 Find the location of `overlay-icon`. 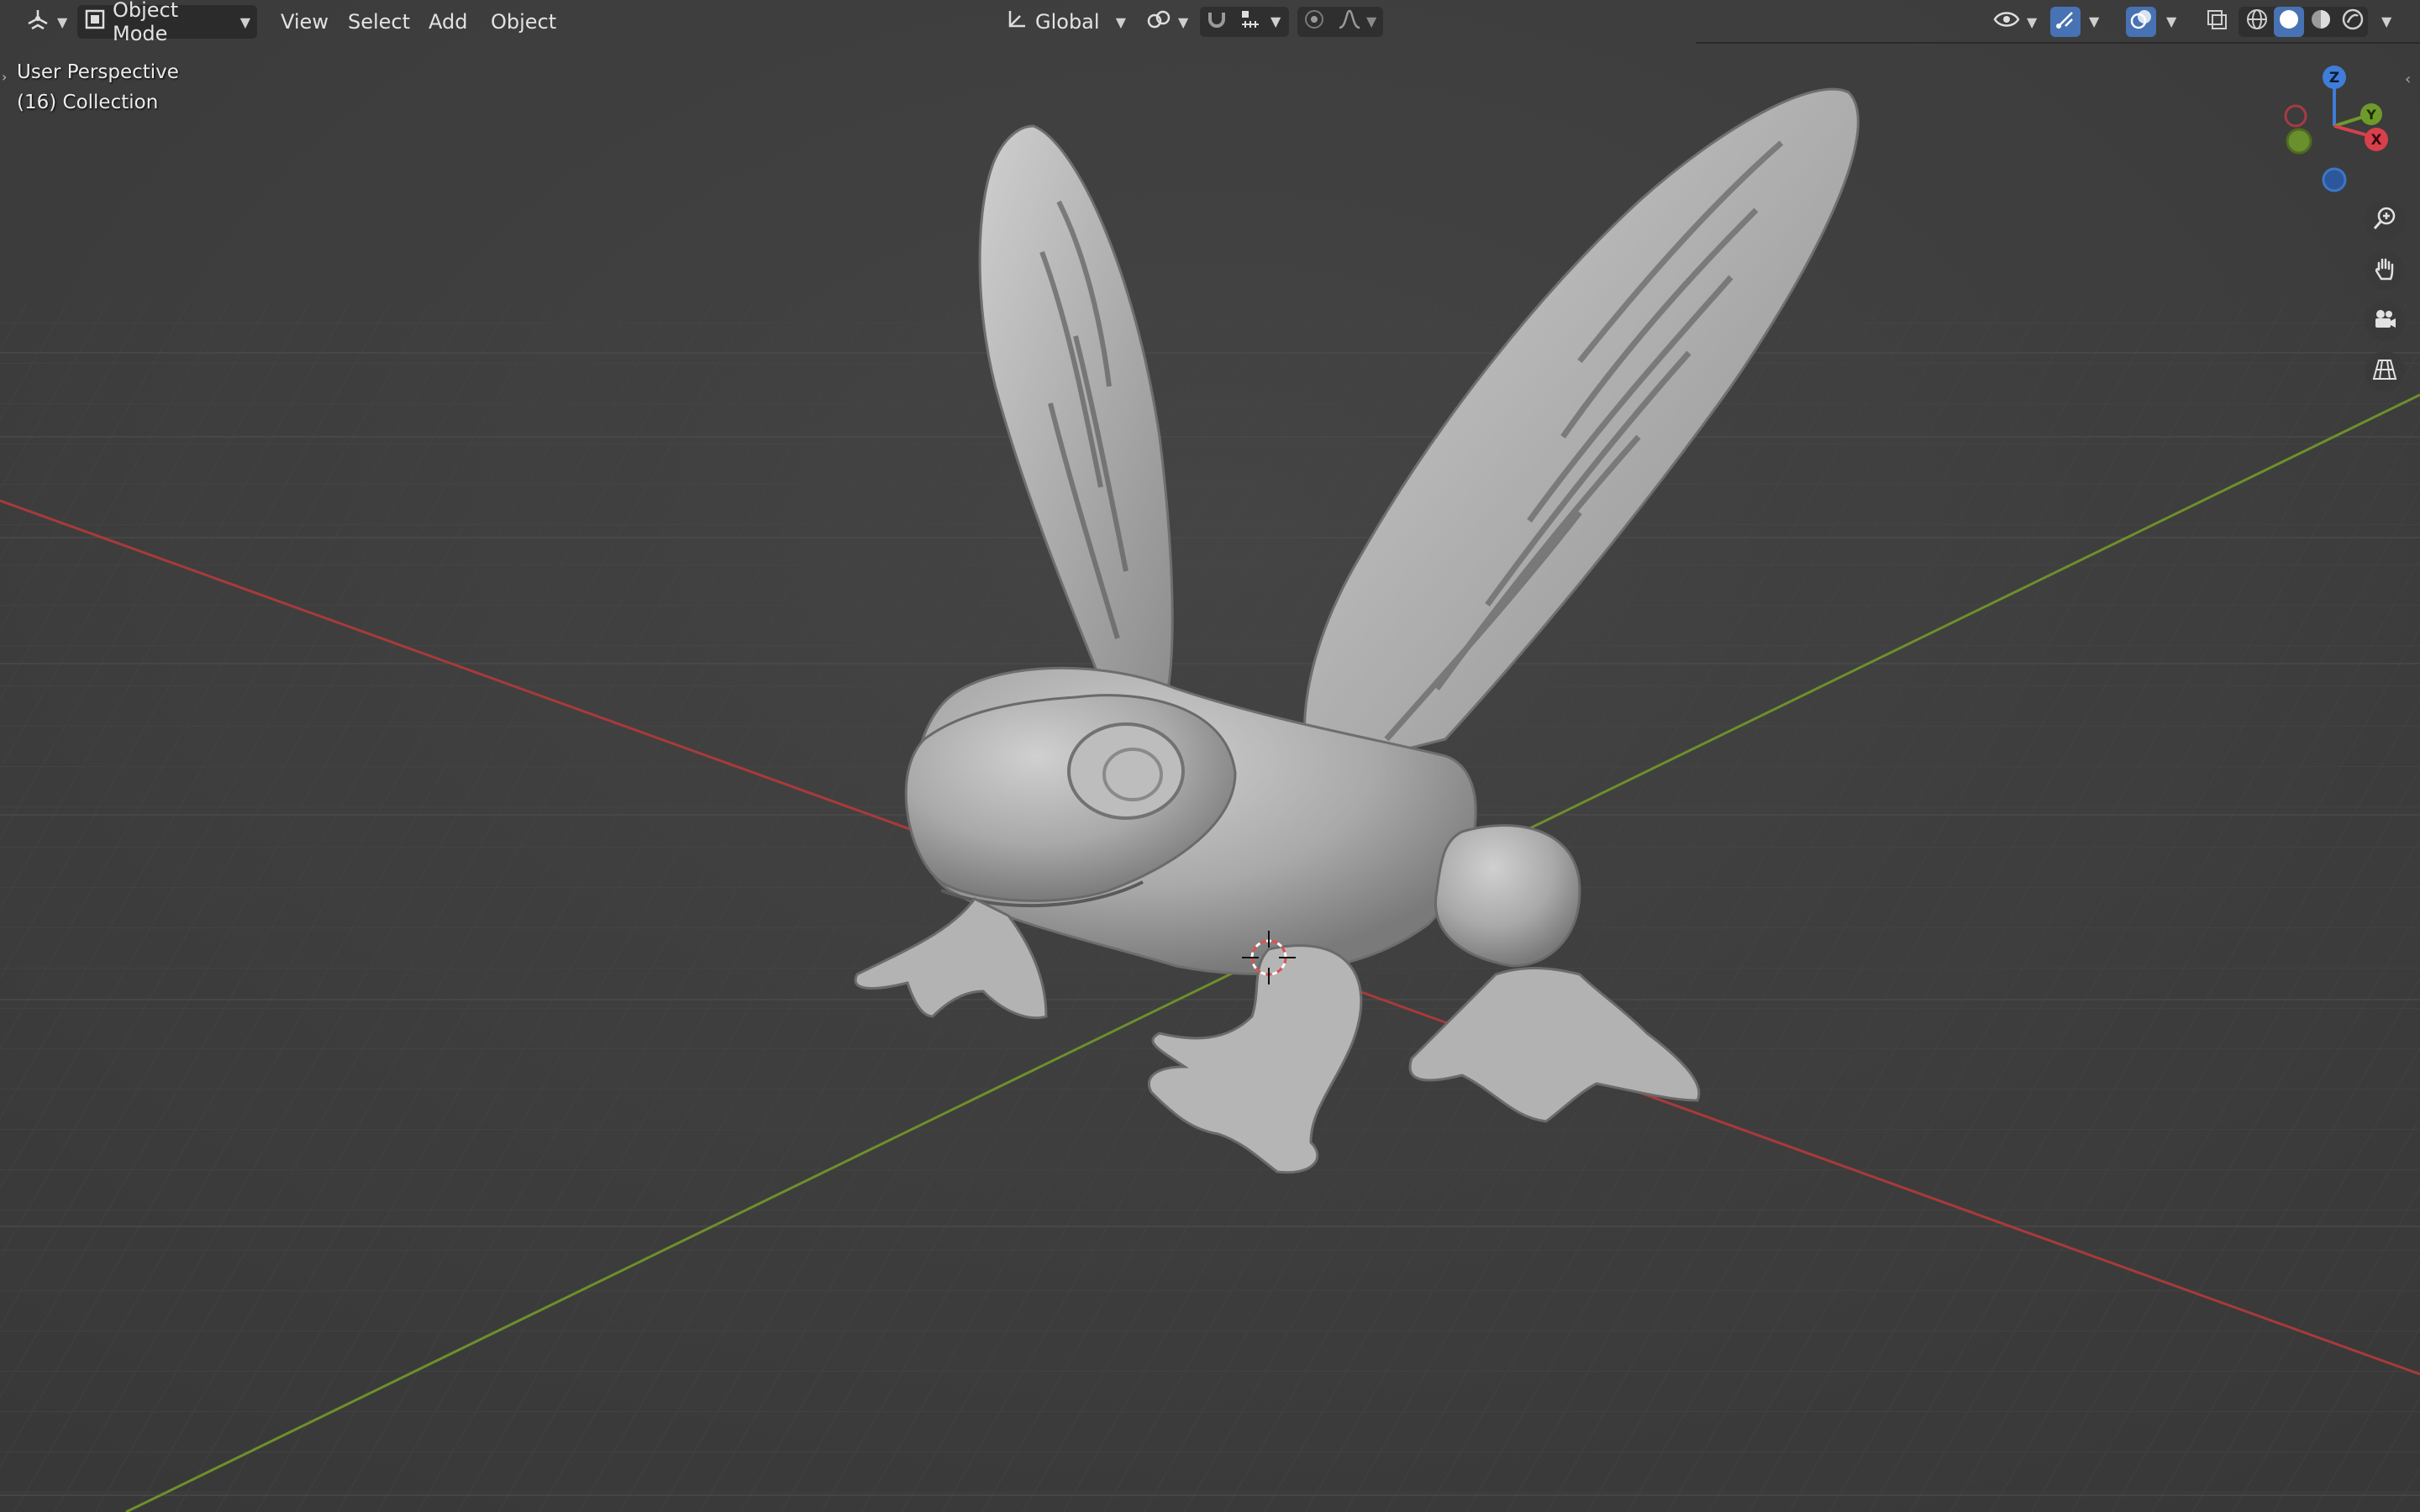

overlay-icon is located at coordinates (2141, 22).